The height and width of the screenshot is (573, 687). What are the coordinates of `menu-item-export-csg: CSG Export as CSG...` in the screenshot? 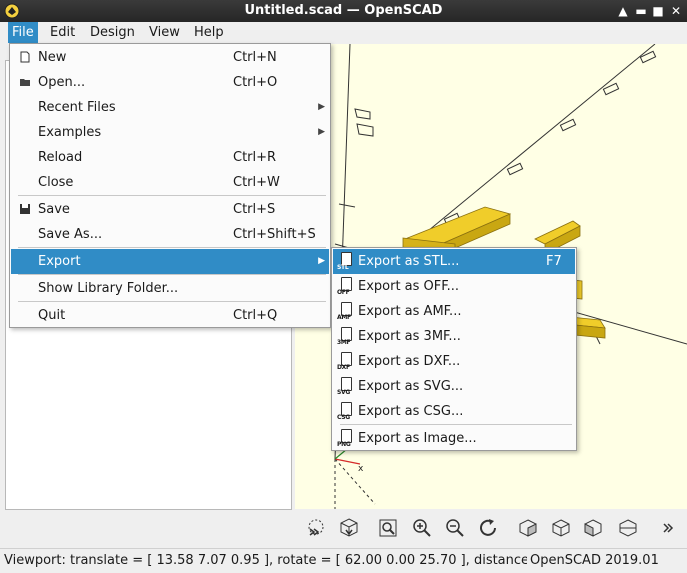 It's located at (454, 411).